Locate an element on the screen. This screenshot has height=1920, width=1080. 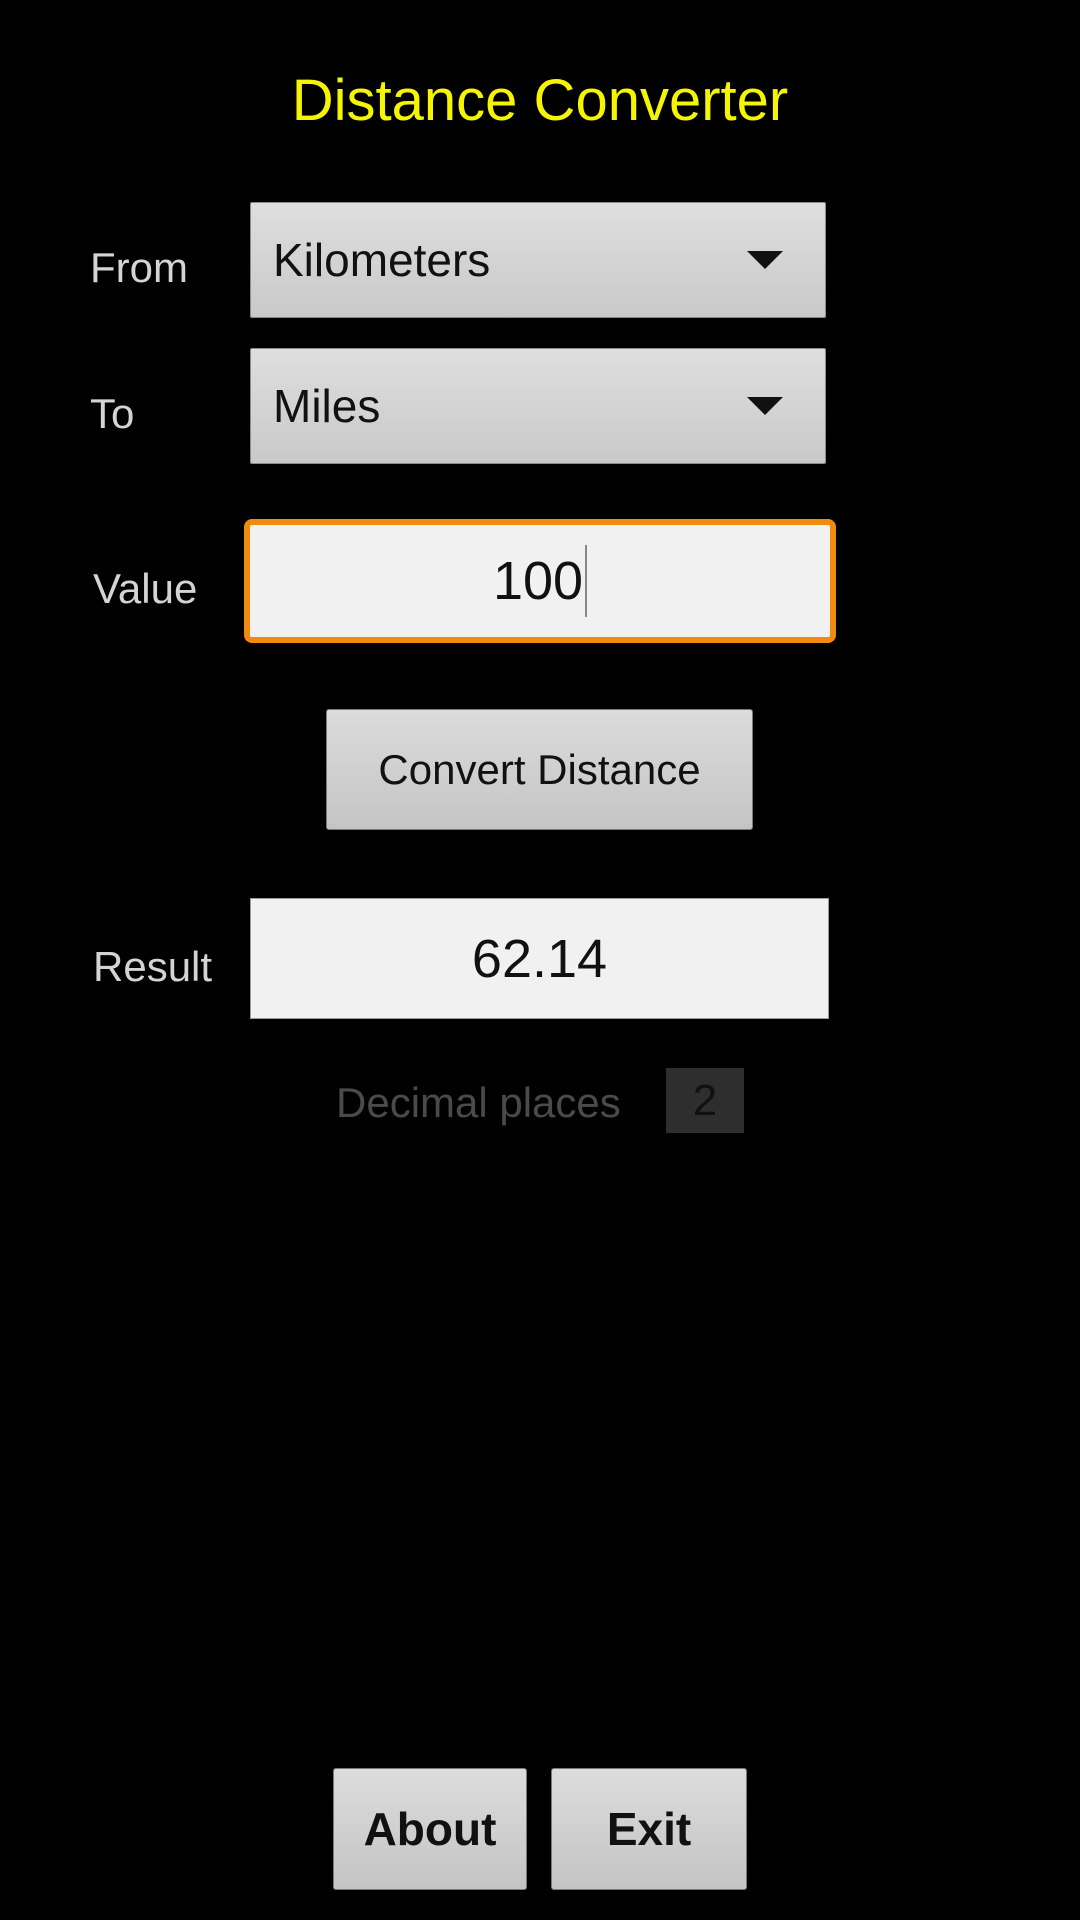
text-cursor is located at coordinates (586, 581).